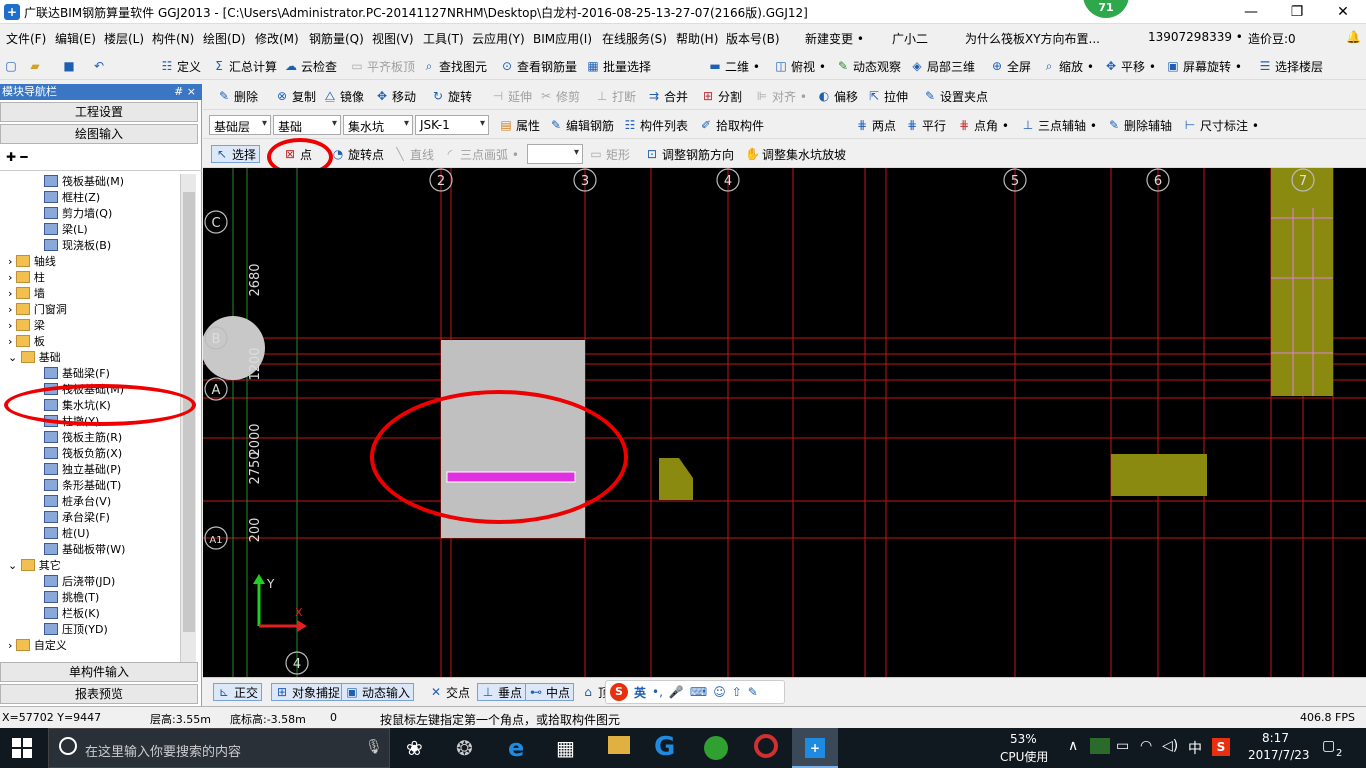  What do you see at coordinates (71, 598) in the screenshot?
I see `tree-item: 挑檐(T)` at bounding box center [71, 598].